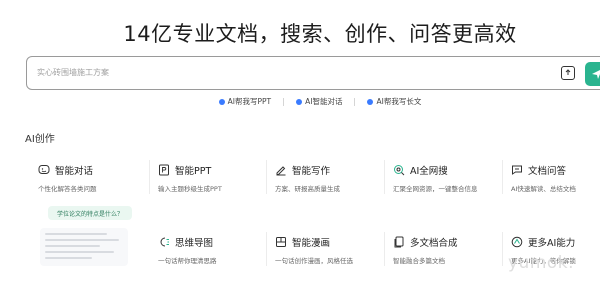 The height and width of the screenshot is (300, 600). Describe the element at coordinates (517, 242) in the screenshot. I see `more-ai-icon` at that location.